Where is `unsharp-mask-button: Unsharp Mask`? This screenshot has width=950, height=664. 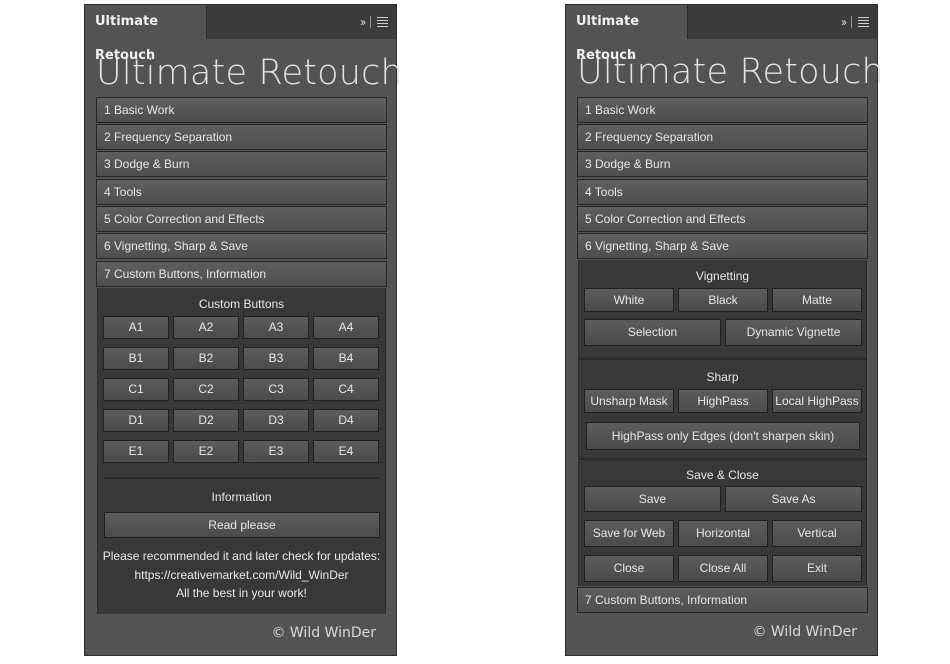
unsharp-mask-button: Unsharp Mask is located at coordinates (629, 401).